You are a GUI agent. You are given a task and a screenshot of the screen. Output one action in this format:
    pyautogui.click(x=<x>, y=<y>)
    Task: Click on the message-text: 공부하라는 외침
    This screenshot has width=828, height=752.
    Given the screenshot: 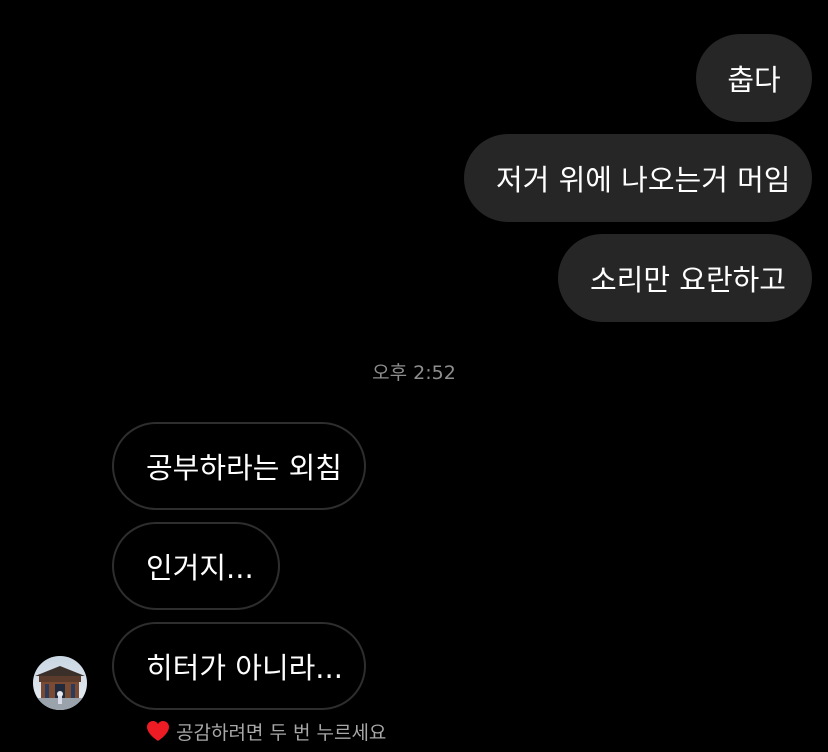 What is the action you would take?
    pyautogui.click(x=244, y=468)
    